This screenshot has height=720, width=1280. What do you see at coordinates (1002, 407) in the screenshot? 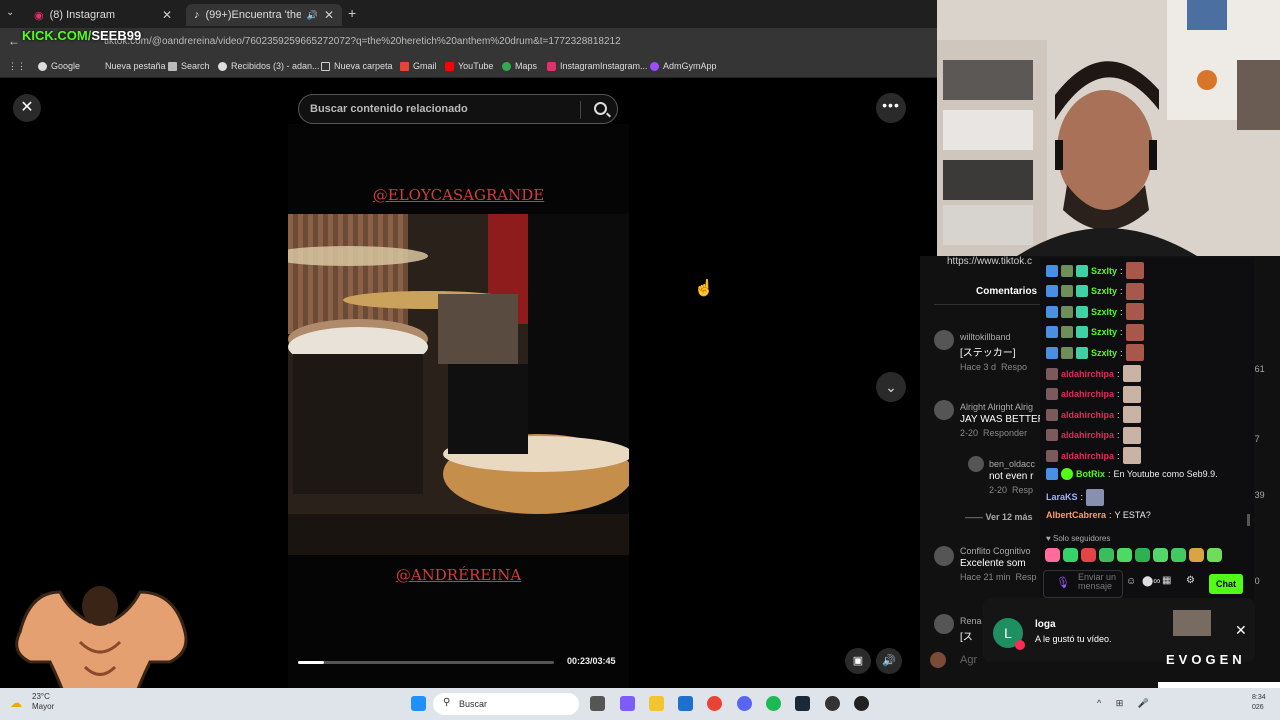
I see `comment-user: Alright Alright Alrig` at bounding box center [1002, 407].